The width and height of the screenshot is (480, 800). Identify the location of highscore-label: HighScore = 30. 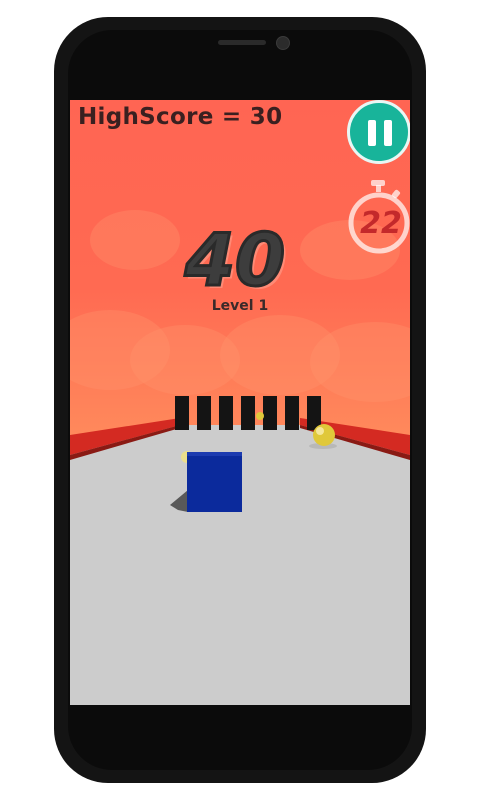
(180, 117).